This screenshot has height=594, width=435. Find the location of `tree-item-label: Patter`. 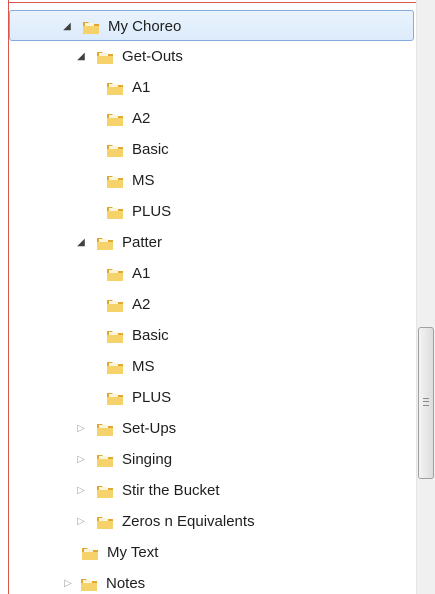

tree-item-label: Patter is located at coordinates (142, 242).